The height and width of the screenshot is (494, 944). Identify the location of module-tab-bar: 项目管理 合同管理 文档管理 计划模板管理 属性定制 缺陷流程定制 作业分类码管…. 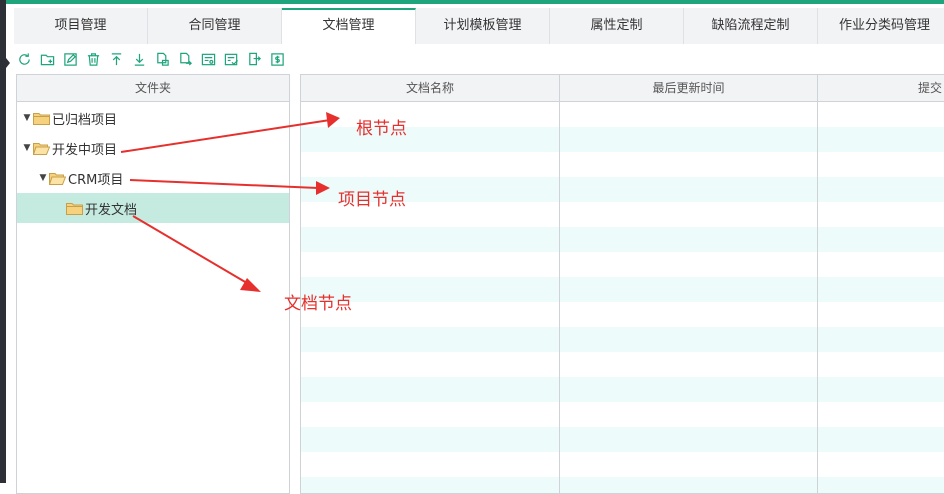
(479, 26).